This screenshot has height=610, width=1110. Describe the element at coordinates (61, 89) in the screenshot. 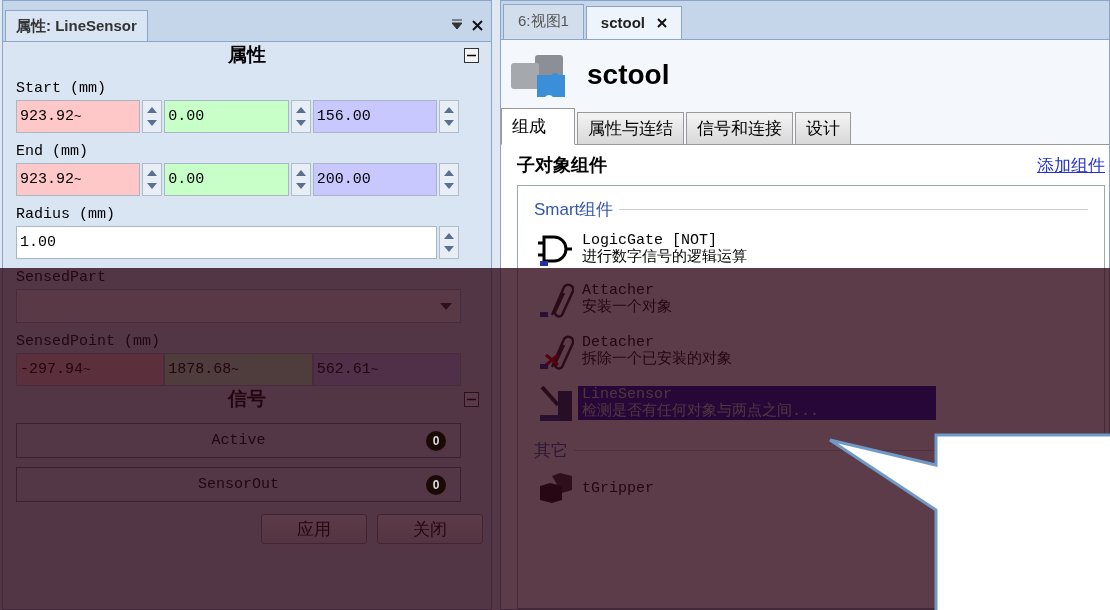

I see `field-label: Start (mm)` at that location.